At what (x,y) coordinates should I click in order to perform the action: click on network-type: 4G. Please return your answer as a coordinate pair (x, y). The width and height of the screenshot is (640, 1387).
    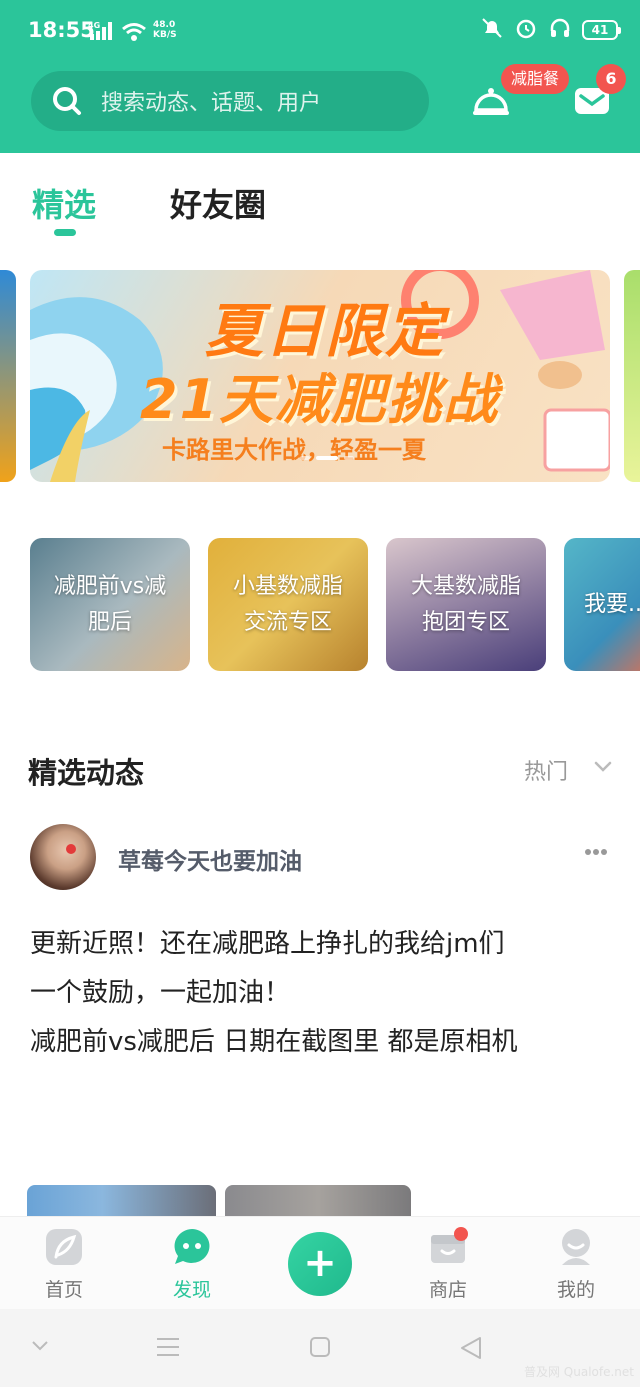
    Looking at the image, I should click on (94, 25).